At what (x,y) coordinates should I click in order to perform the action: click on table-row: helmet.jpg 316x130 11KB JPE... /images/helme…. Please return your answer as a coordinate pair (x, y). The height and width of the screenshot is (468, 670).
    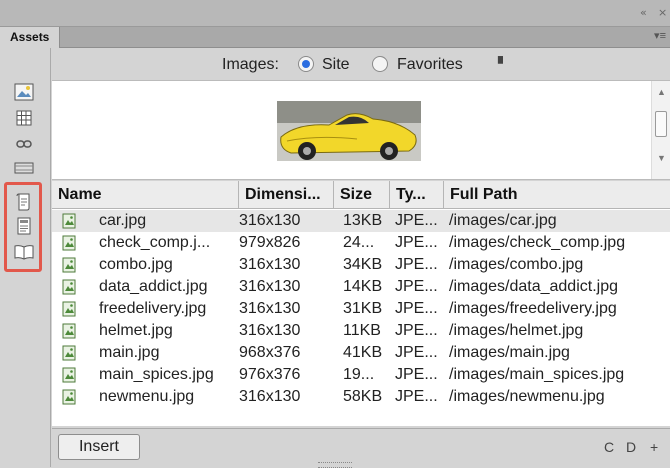
    Looking at the image, I should click on (361, 331).